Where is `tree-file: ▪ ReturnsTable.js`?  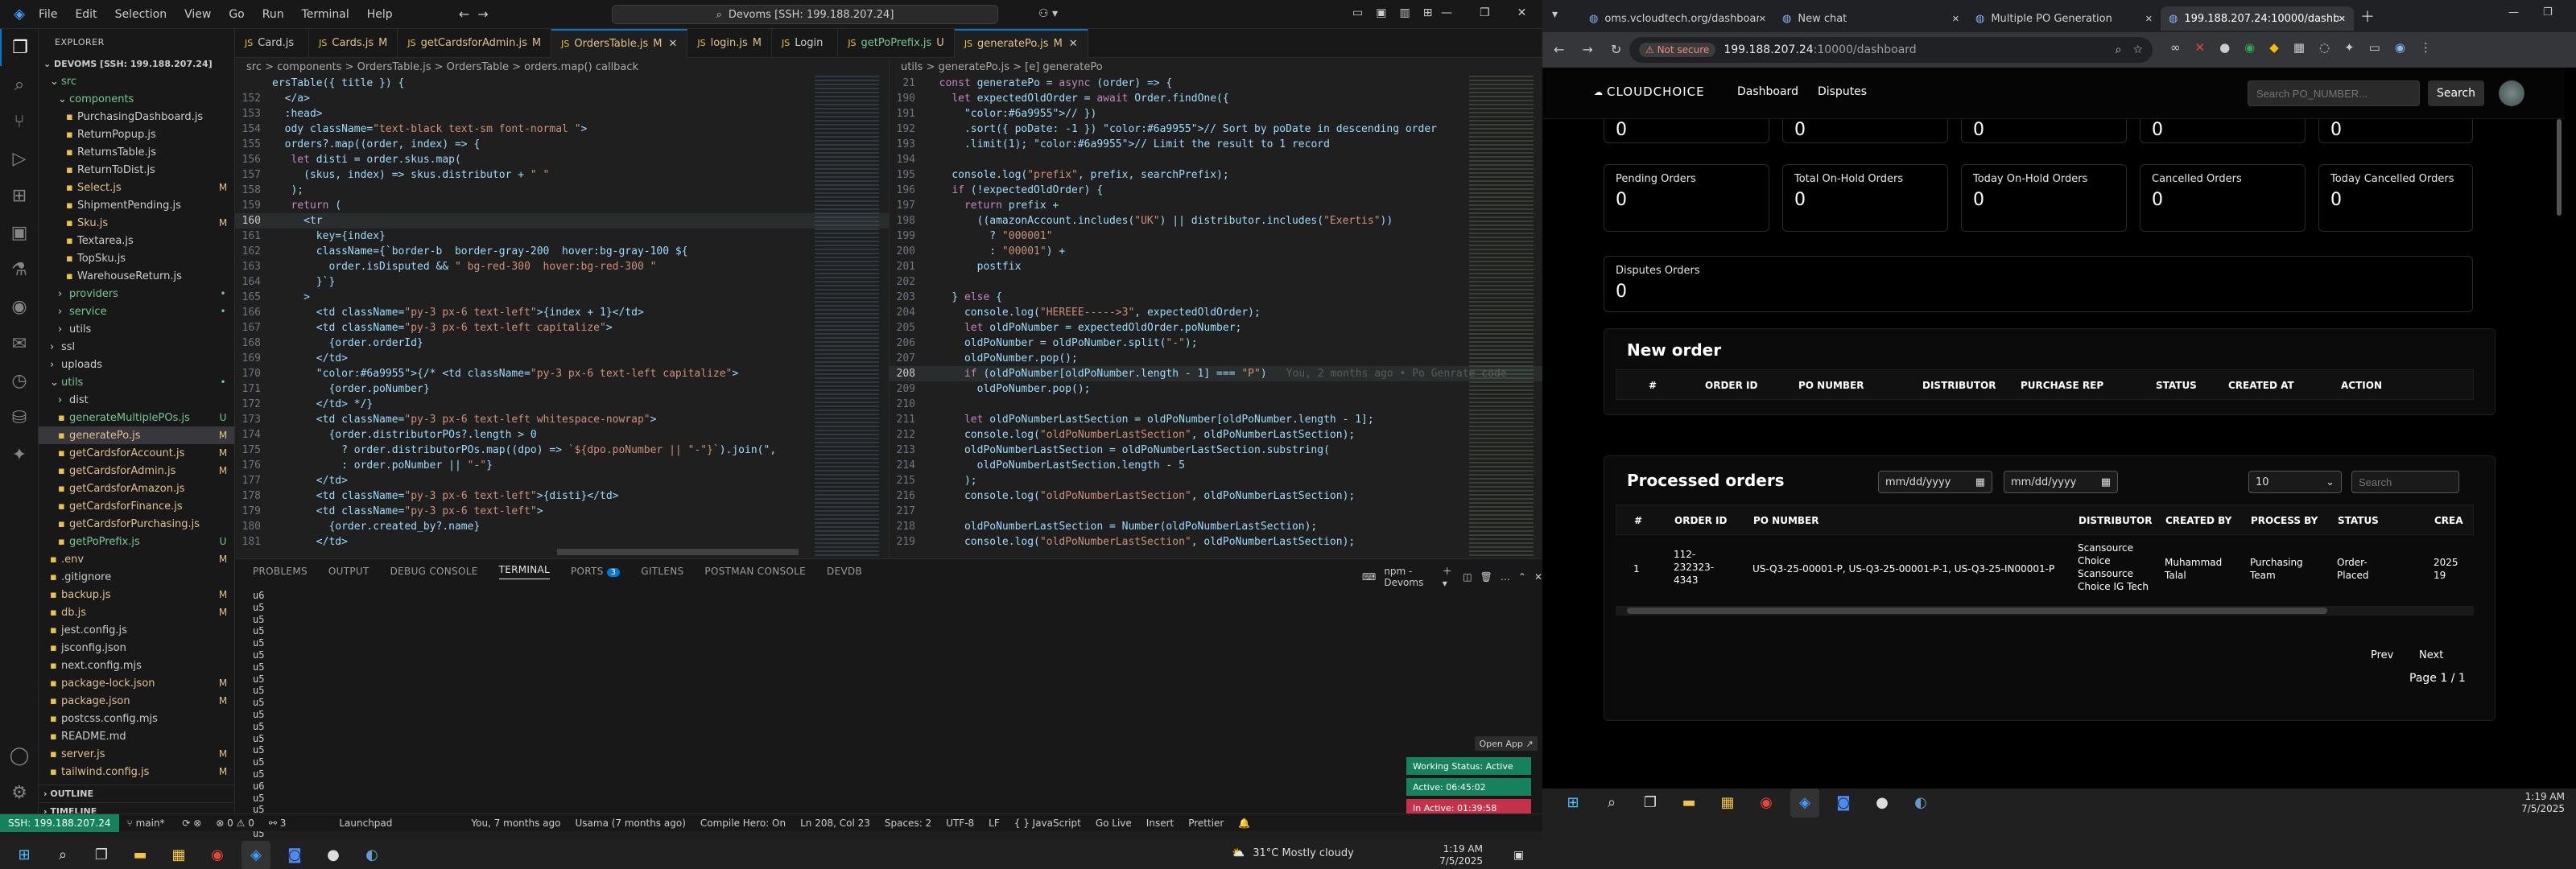
tree-file: ▪ ReturnsTable.js is located at coordinates (136, 152).